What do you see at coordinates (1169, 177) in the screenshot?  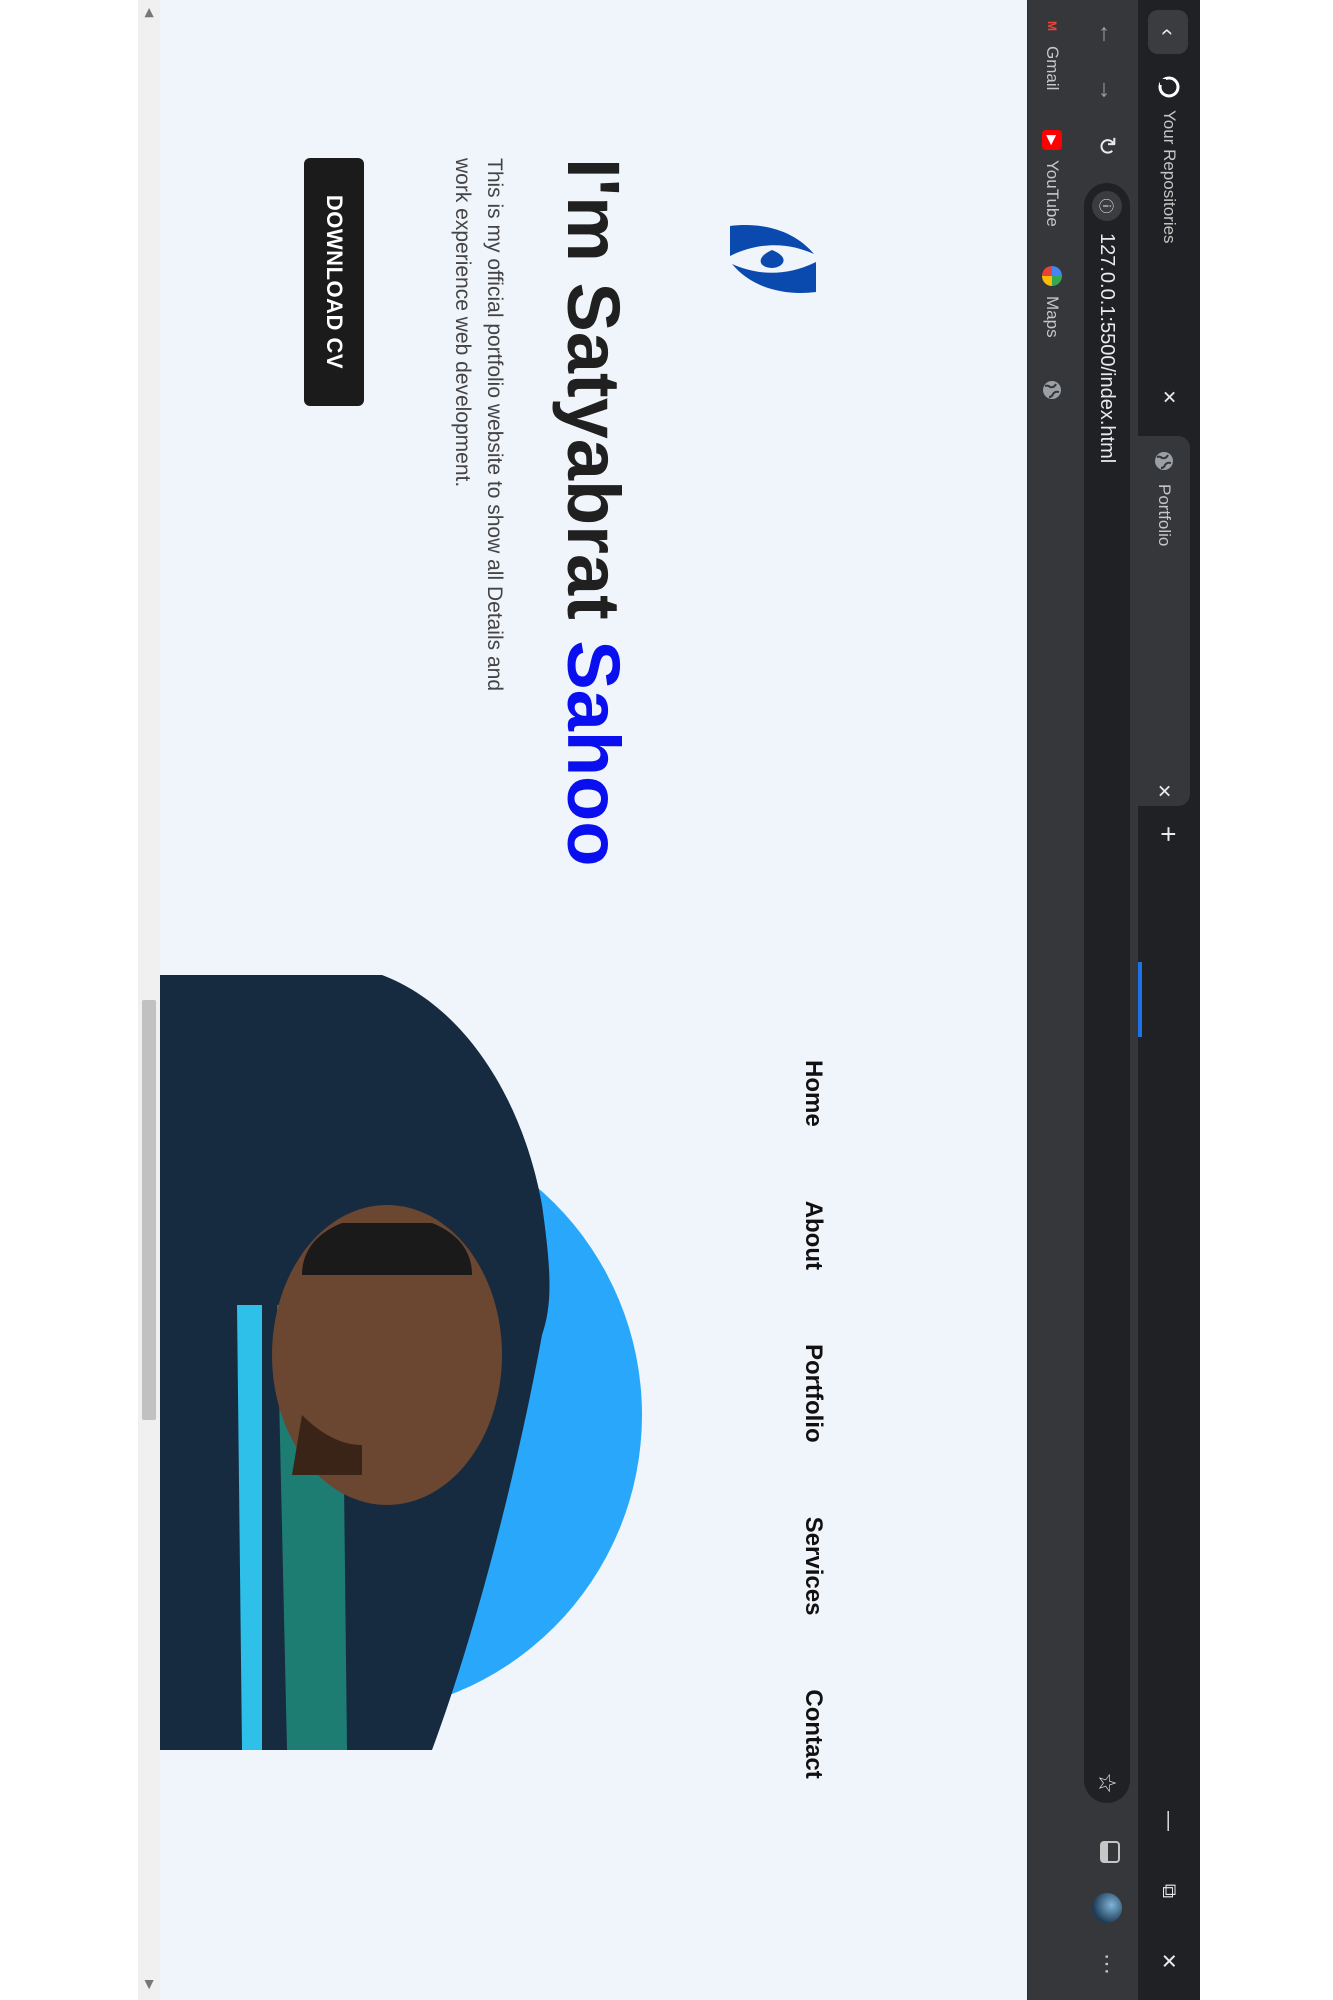 I see `tab-title: Your Repositories` at bounding box center [1169, 177].